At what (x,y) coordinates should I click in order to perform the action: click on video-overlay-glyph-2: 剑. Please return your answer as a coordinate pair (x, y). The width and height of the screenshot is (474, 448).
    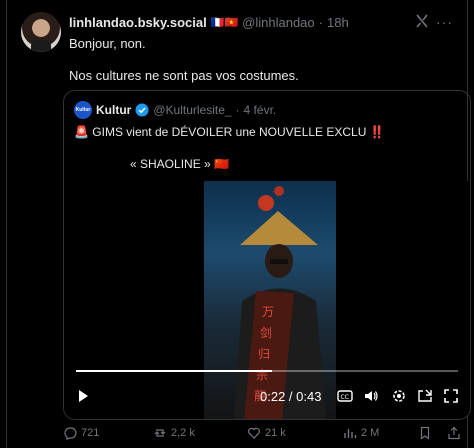
    Looking at the image, I should click on (266, 332).